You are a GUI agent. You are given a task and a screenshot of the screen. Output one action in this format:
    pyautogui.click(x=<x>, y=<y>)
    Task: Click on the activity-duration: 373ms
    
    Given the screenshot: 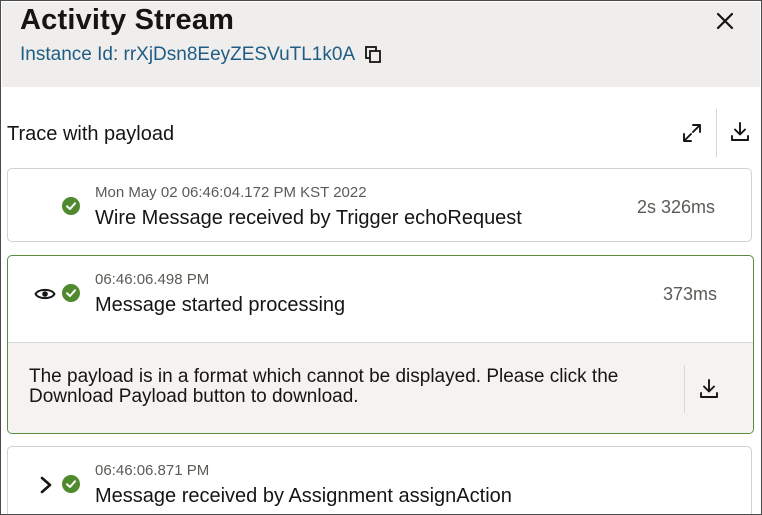 What is the action you would take?
    pyautogui.click(x=689, y=294)
    